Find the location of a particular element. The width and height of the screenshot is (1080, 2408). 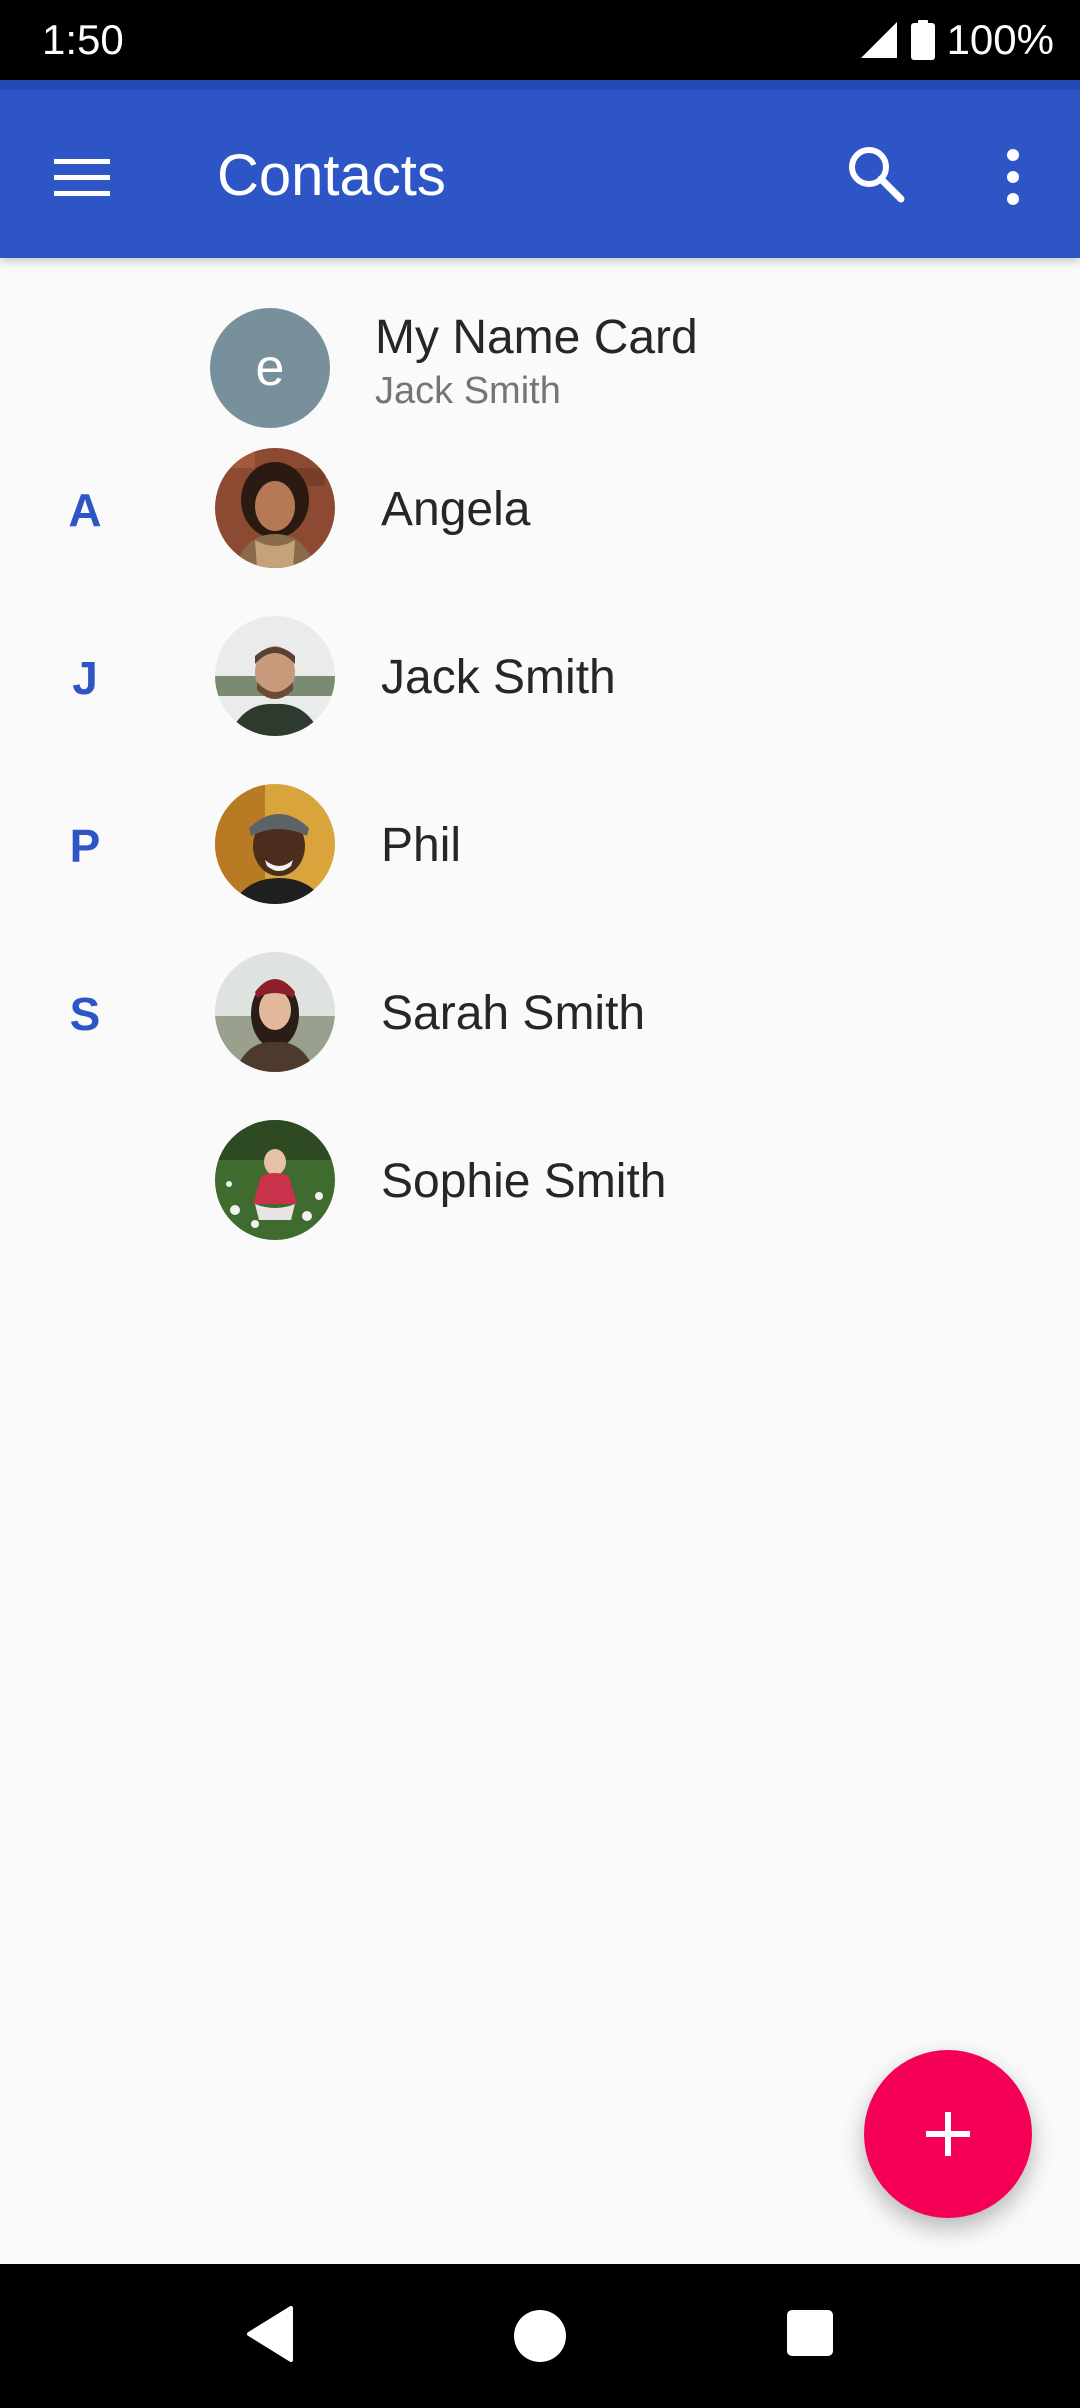

page-title: Contacts is located at coordinates (331, 175).